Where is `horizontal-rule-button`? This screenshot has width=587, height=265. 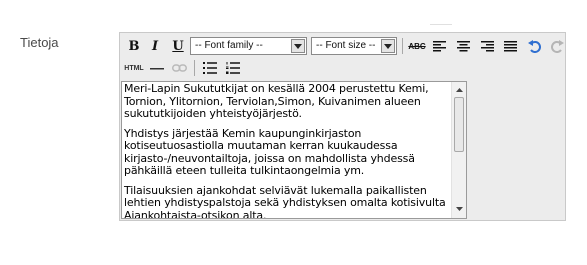 horizontal-rule-button is located at coordinates (157, 68).